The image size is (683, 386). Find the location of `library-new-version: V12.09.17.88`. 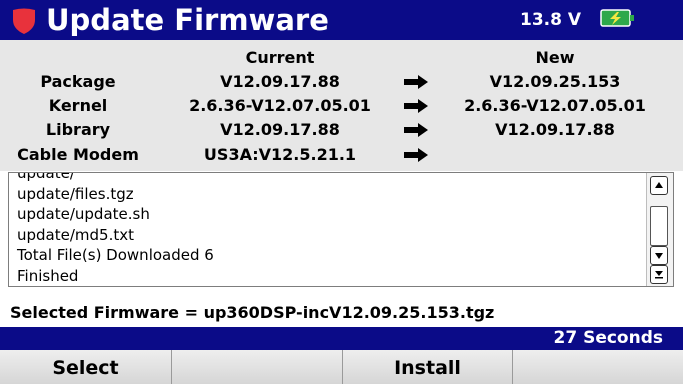

library-new-version: V12.09.17.88 is located at coordinates (555, 129).